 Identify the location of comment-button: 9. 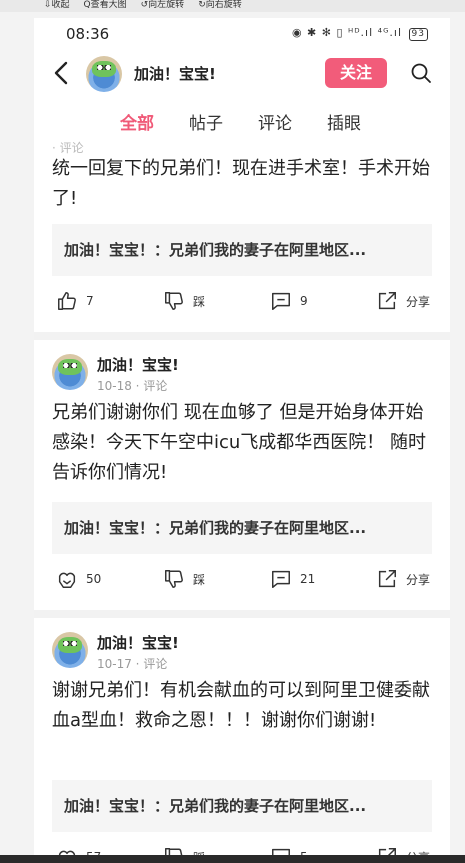
(289, 301).